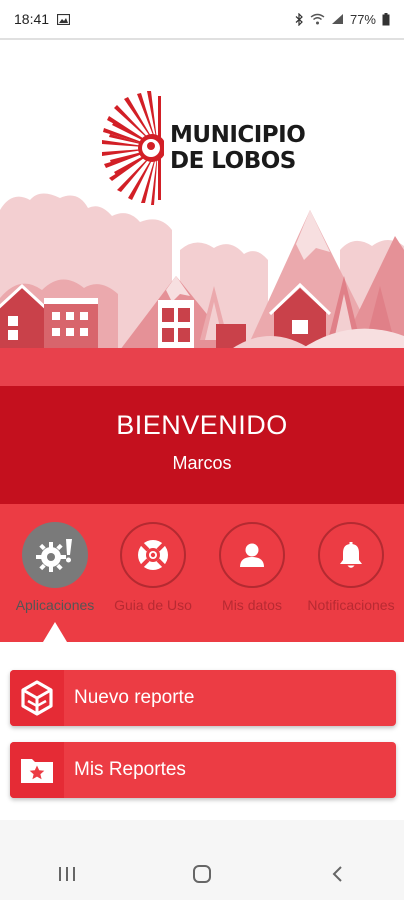  I want to click on logo-text: MUNICIPIO DE LOBOS, so click(238, 148).